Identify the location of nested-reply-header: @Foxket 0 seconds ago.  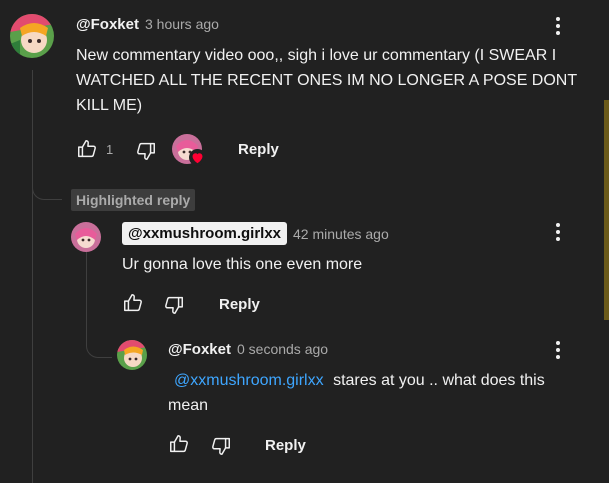
(248, 349).